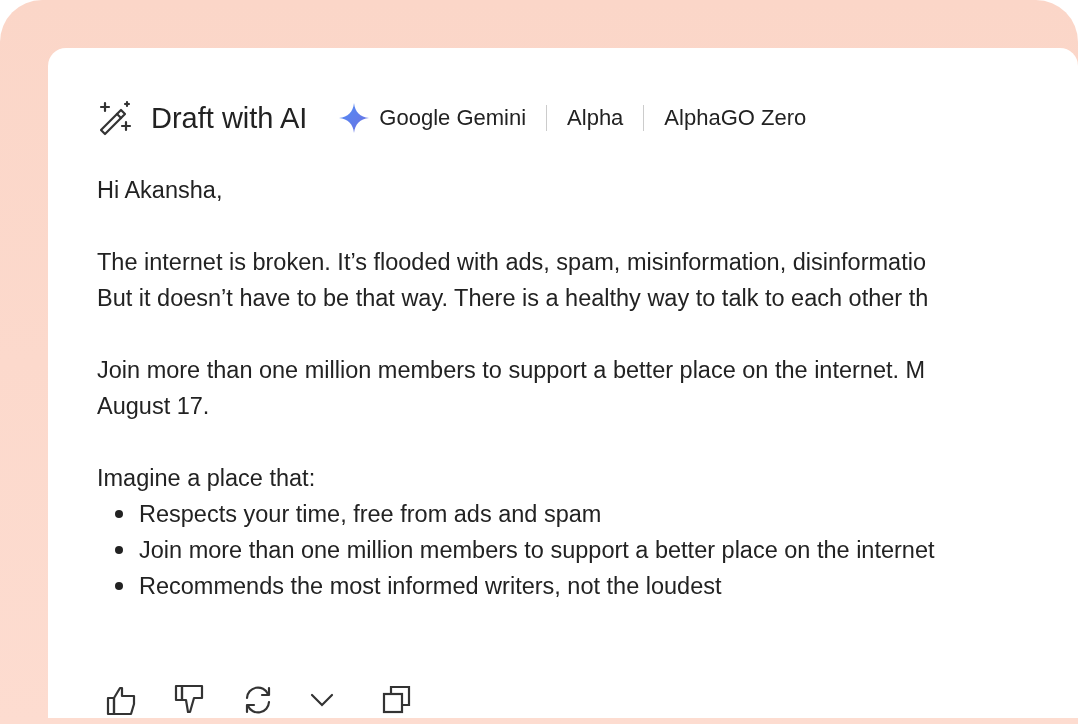  What do you see at coordinates (397, 700) in the screenshot?
I see `copy-icon` at bounding box center [397, 700].